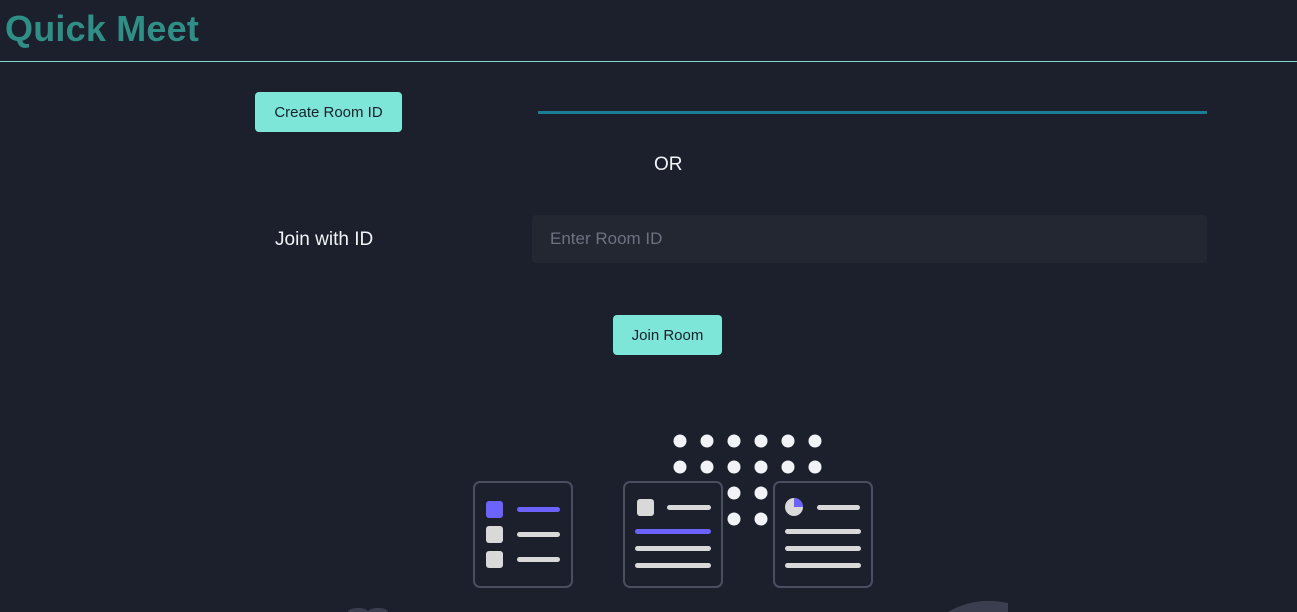 The height and width of the screenshot is (612, 1297). Describe the element at coordinates (673, 534) in the screenshot. I see `document-card-icon` at that location.